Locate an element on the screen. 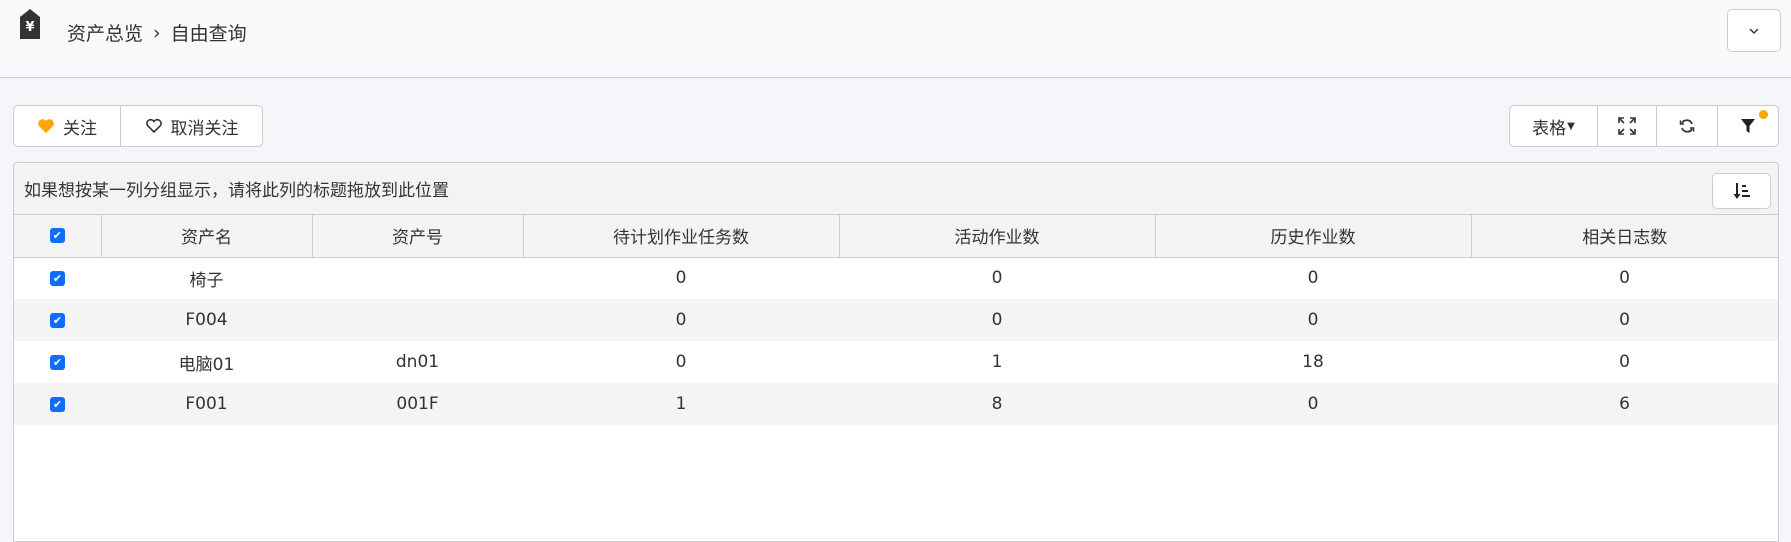  expand-icon is located at coordinates (1627, 126).